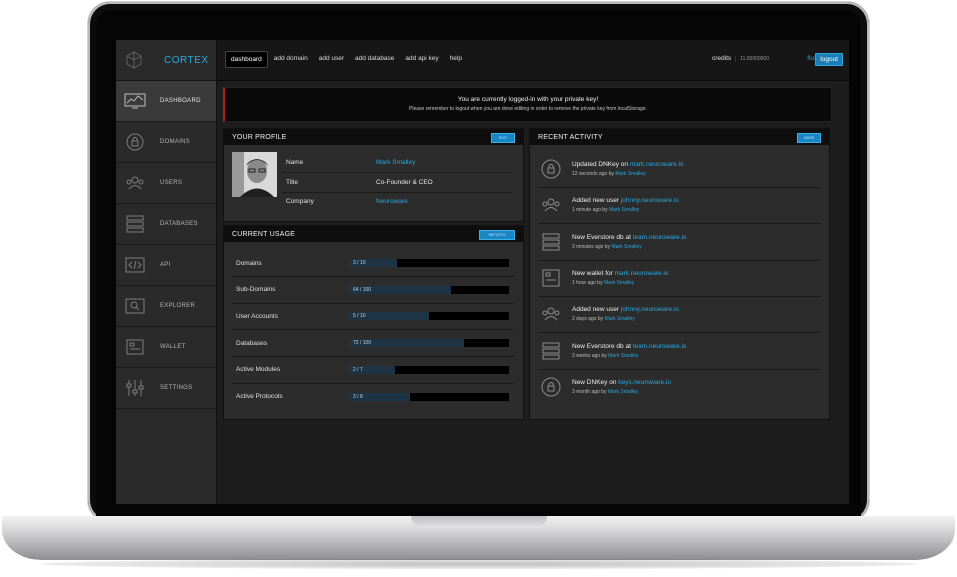 The height and width of the screenshot is (577, 957). I want to click on menu-item-dashboard: dashboard, so click(246, 59).